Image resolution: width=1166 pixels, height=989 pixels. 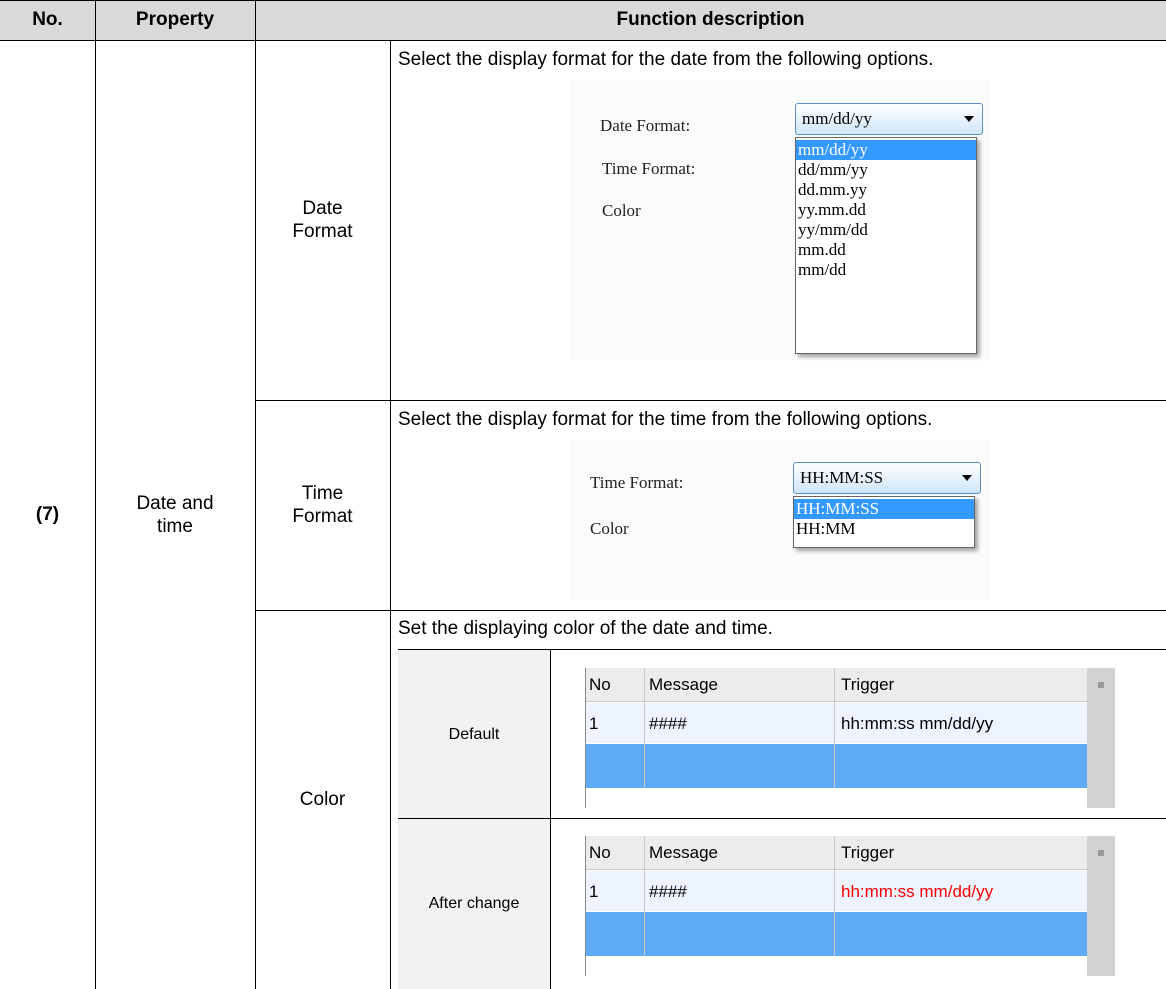 I want to click on row-divider-time, so click(x=710, y=610).